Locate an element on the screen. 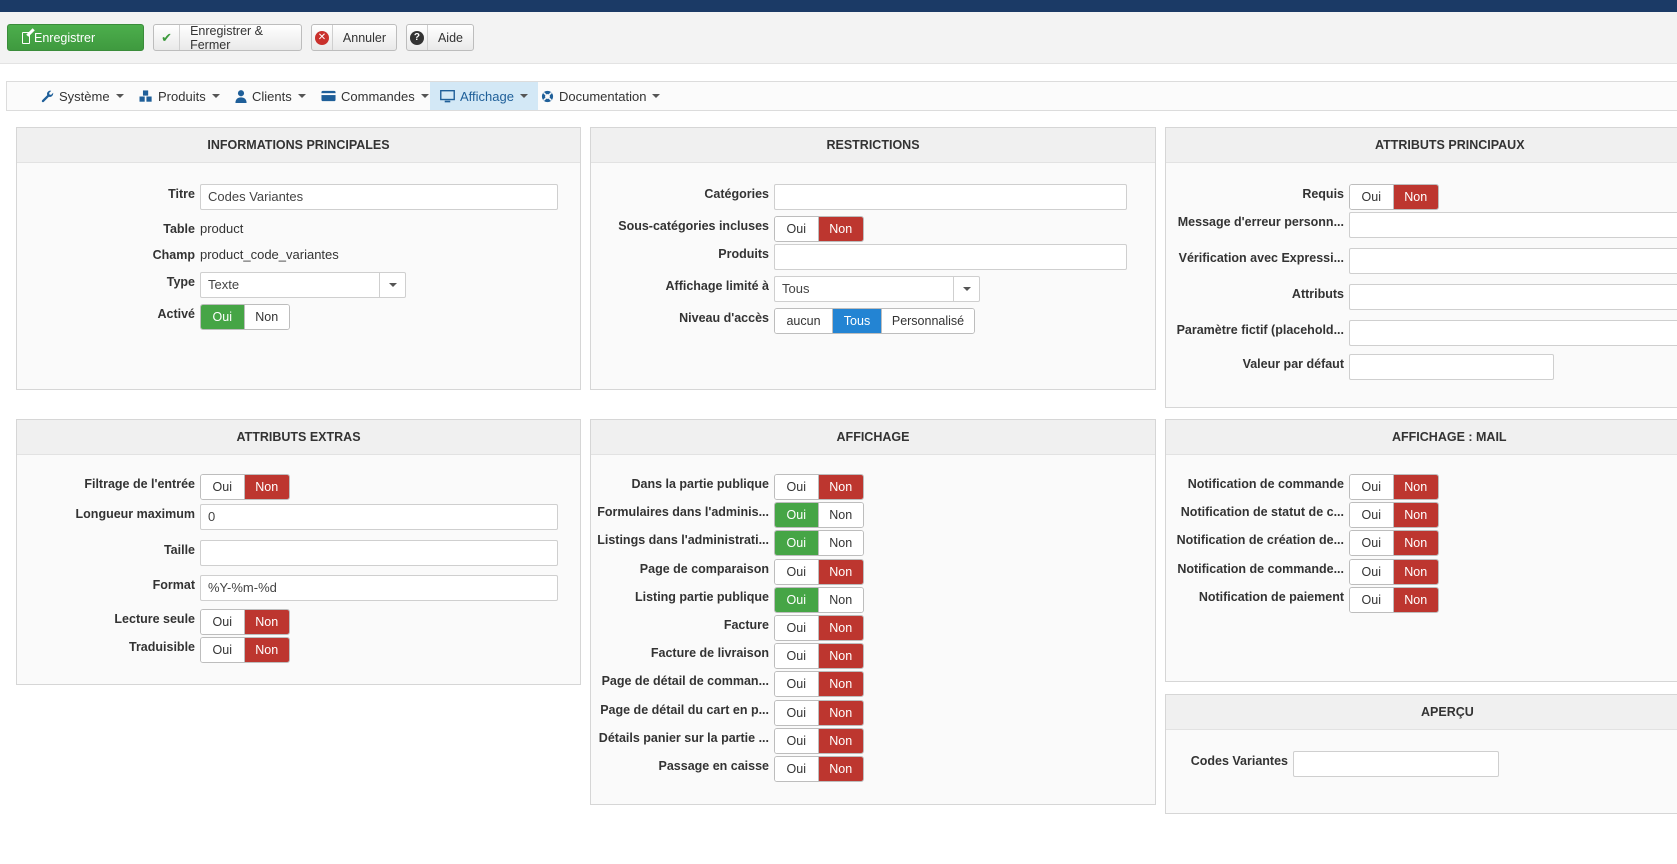 The height and width of the screenshot is (864, 1677). menu-item-produits: Produits is located at coordinates (179, 96).